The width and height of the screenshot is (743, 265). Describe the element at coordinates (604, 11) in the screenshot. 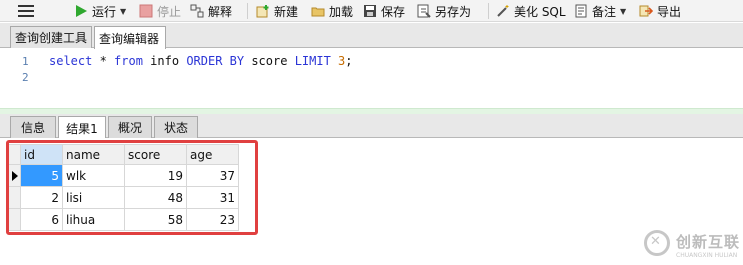

I see `backup-label: 备注` at that location.